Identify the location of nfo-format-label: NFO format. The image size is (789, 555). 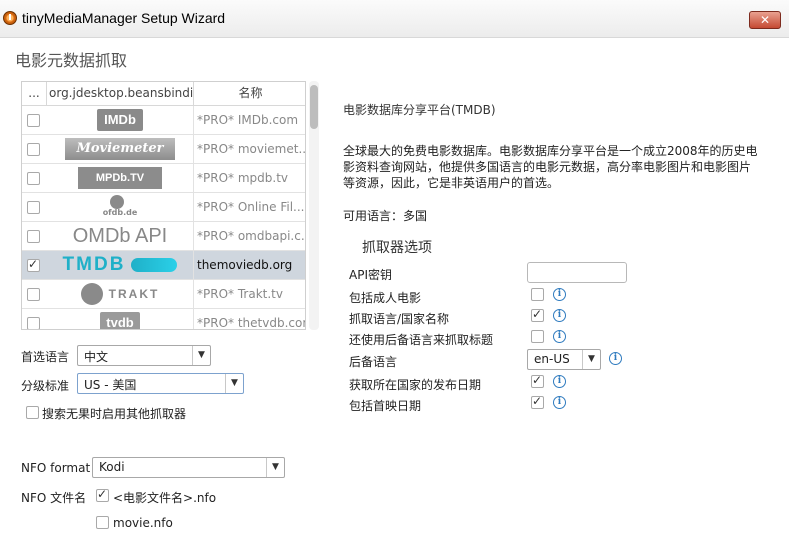
(56, 468).